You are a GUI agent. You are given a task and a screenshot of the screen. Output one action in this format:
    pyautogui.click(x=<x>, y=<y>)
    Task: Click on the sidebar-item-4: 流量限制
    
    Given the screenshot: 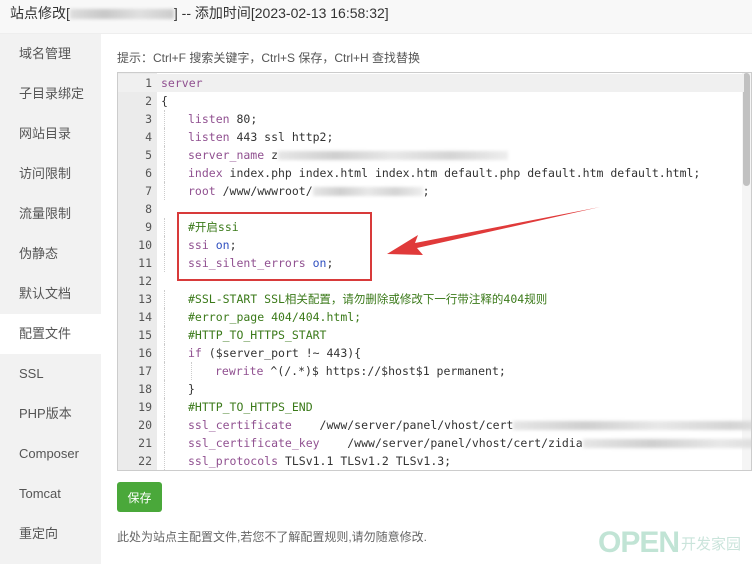 What is the action you would take?
    pyautogui.click(x=50, y=214)
    